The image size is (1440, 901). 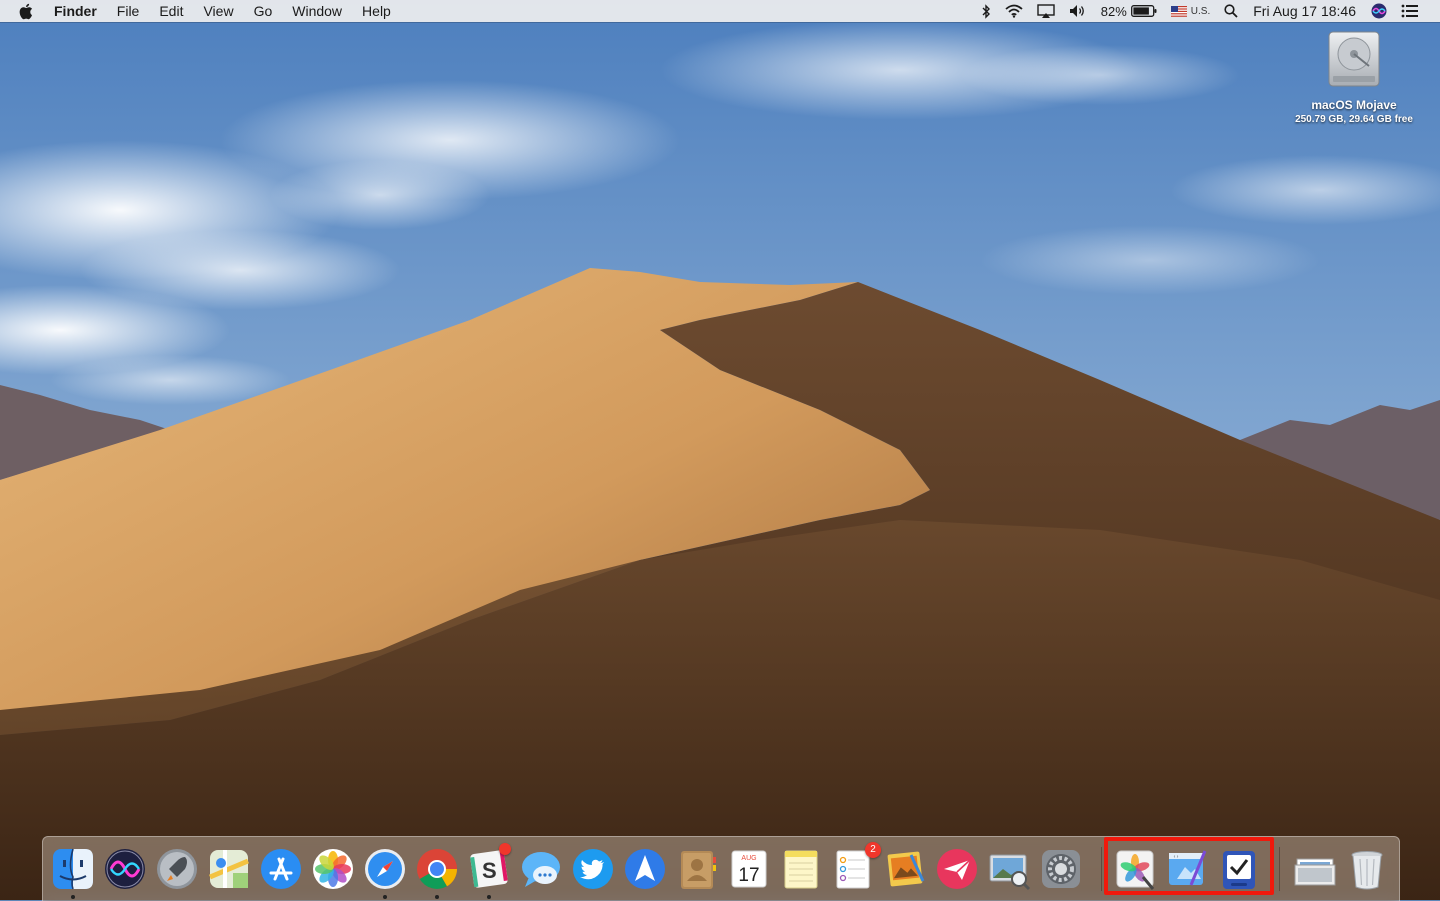 I want to click on volume-icon, so click(x=1078, y=11).